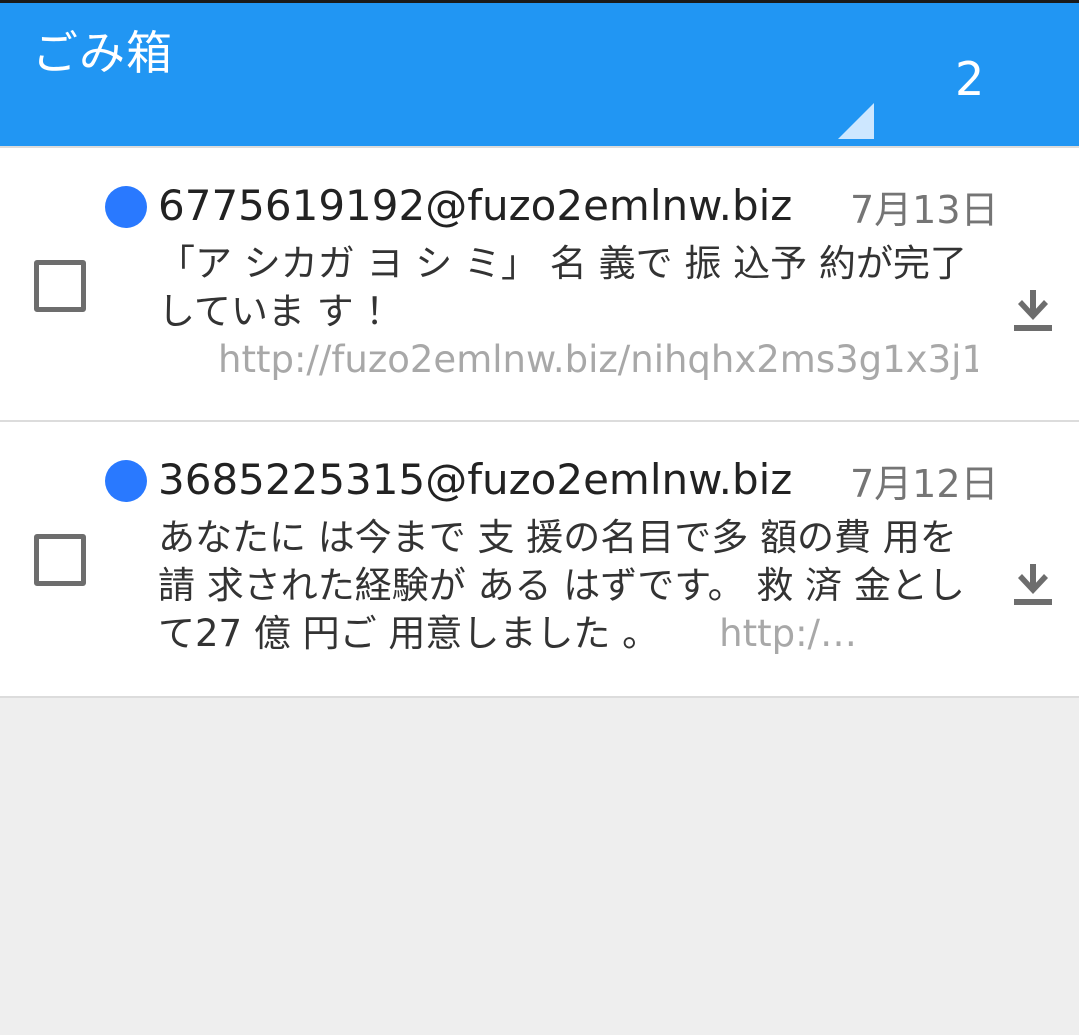 This screenshot has height=1035, width=1079. I want to click on message-count: 2, so click(970, 79).